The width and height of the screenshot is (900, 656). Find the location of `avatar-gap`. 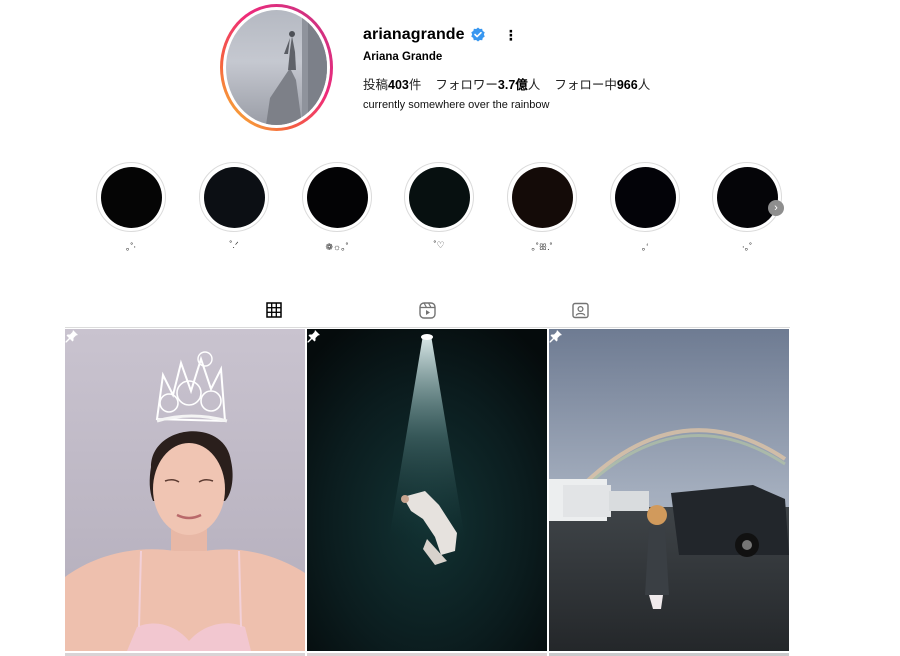

avatar-gap is located at coordinates (276, 67).